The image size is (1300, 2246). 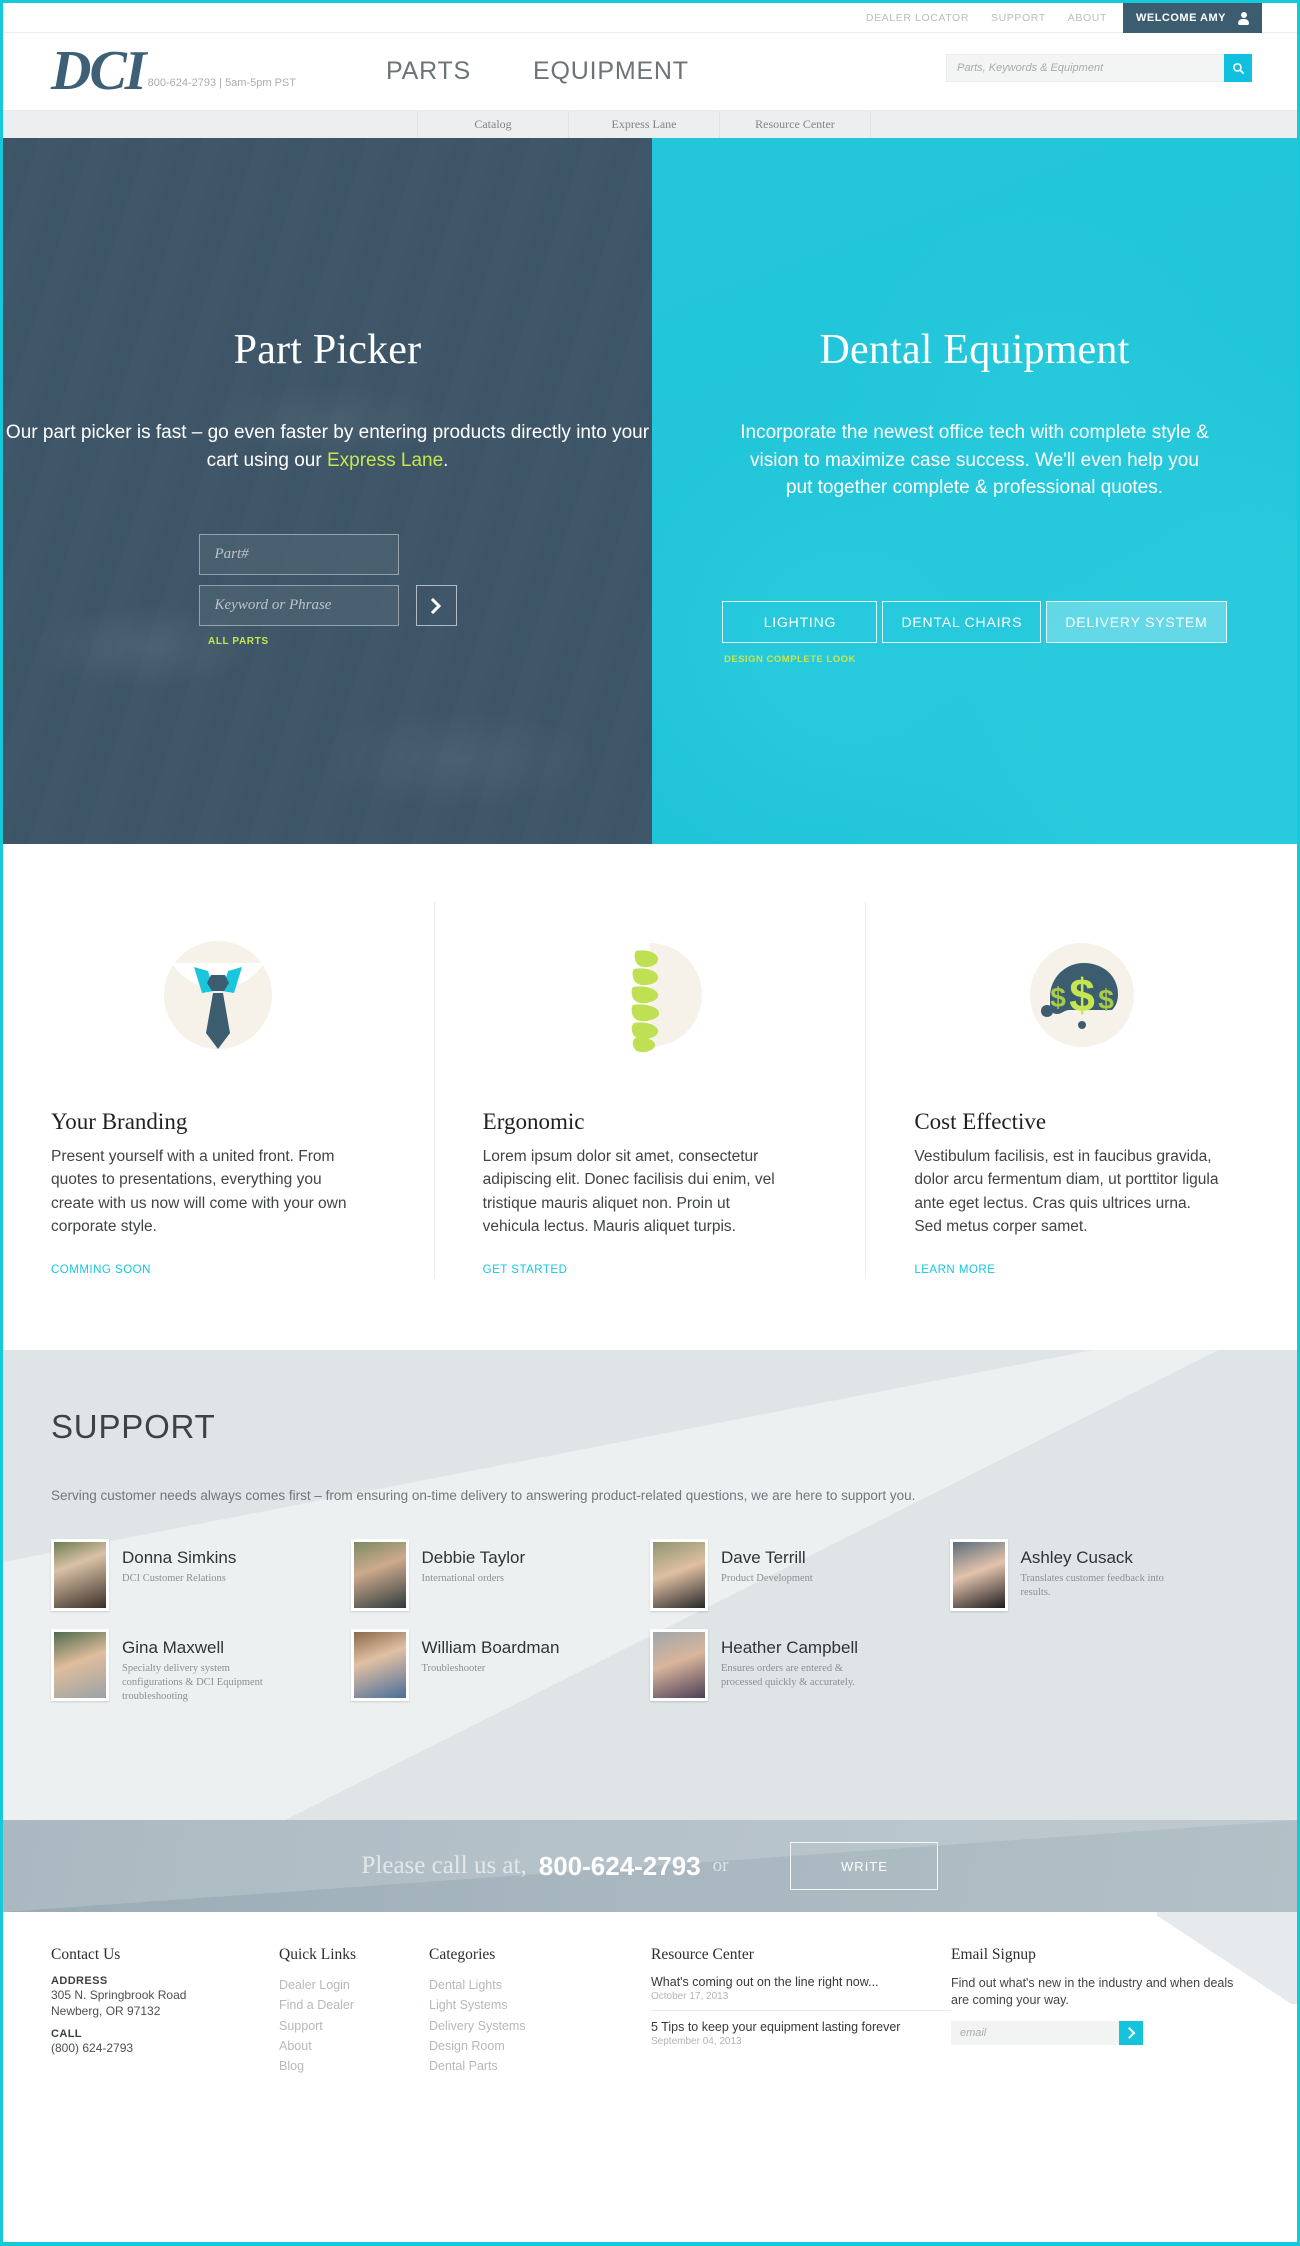 I want to click on keyword-input, so click(x=298, y=606).